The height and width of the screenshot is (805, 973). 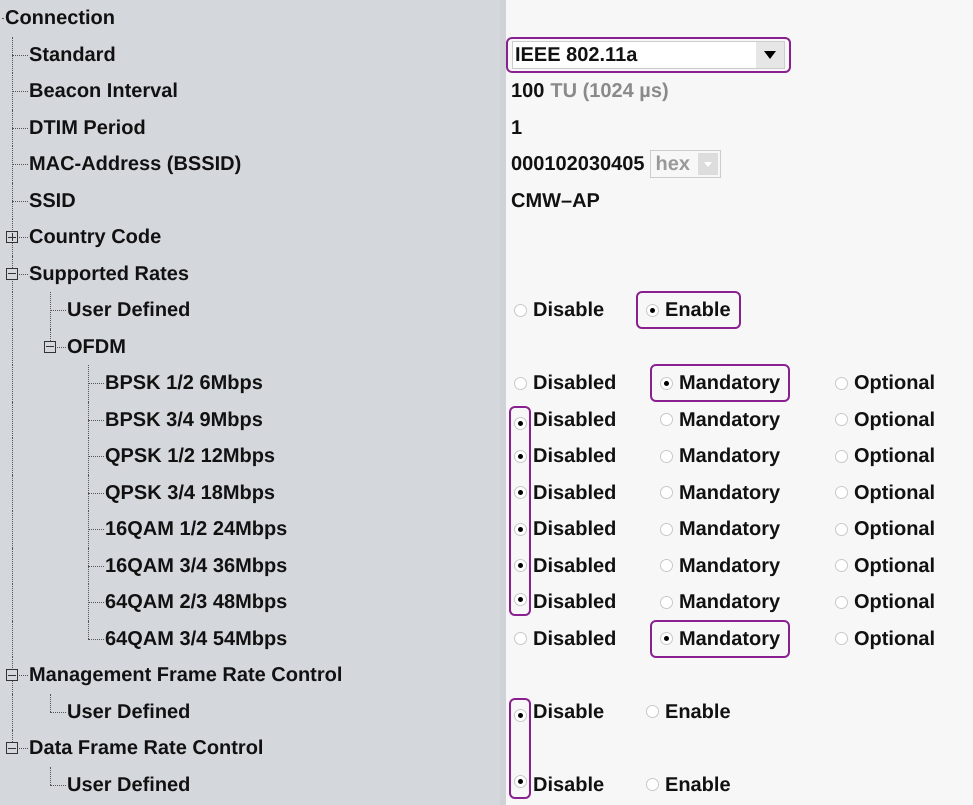 I want to click on expand-icon, so click(x=12, y=237).